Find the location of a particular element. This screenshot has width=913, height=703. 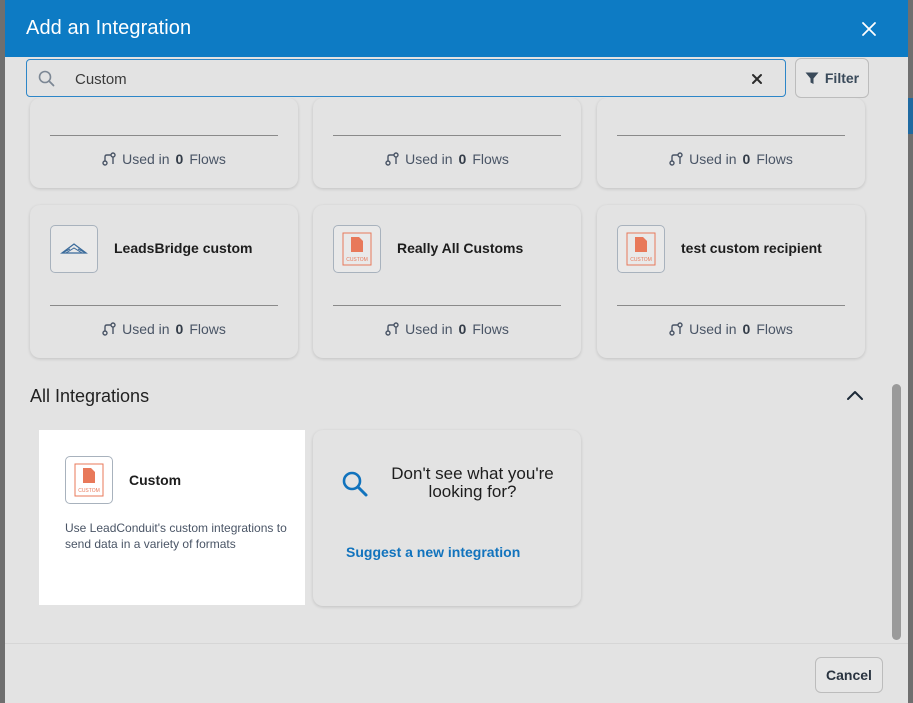

scrollbar-thumb is located at coordinates (896, 512).